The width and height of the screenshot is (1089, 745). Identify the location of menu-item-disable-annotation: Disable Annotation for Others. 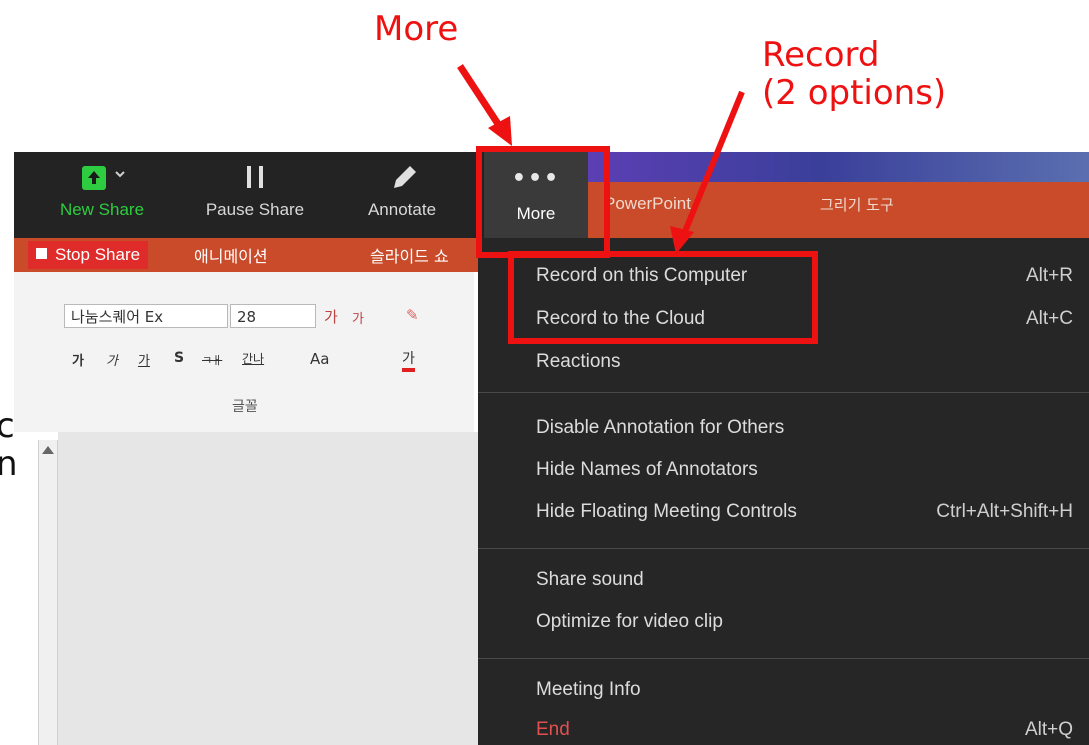
(804, 428).